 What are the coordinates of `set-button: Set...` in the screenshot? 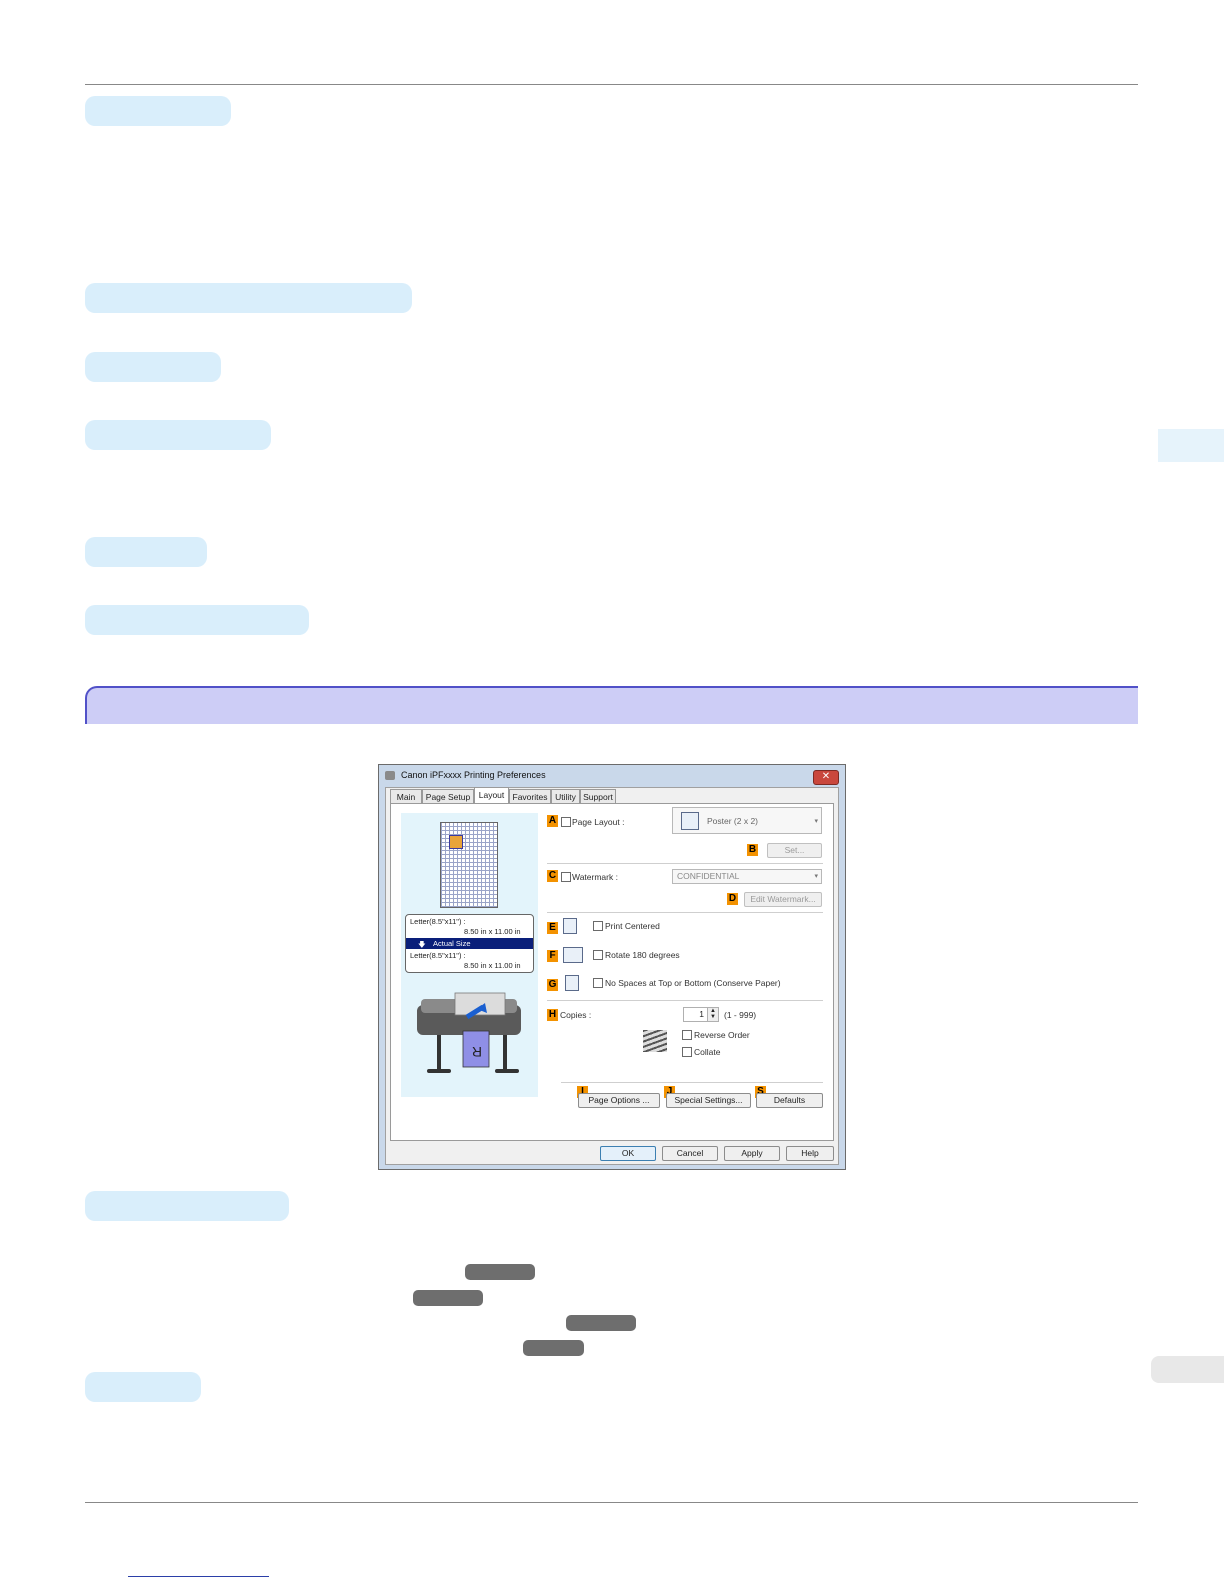 It's located at (794, 850).